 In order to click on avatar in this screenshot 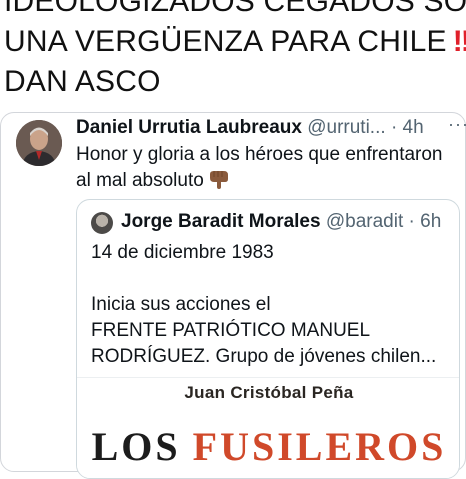, I will do `click(39, 143)`.